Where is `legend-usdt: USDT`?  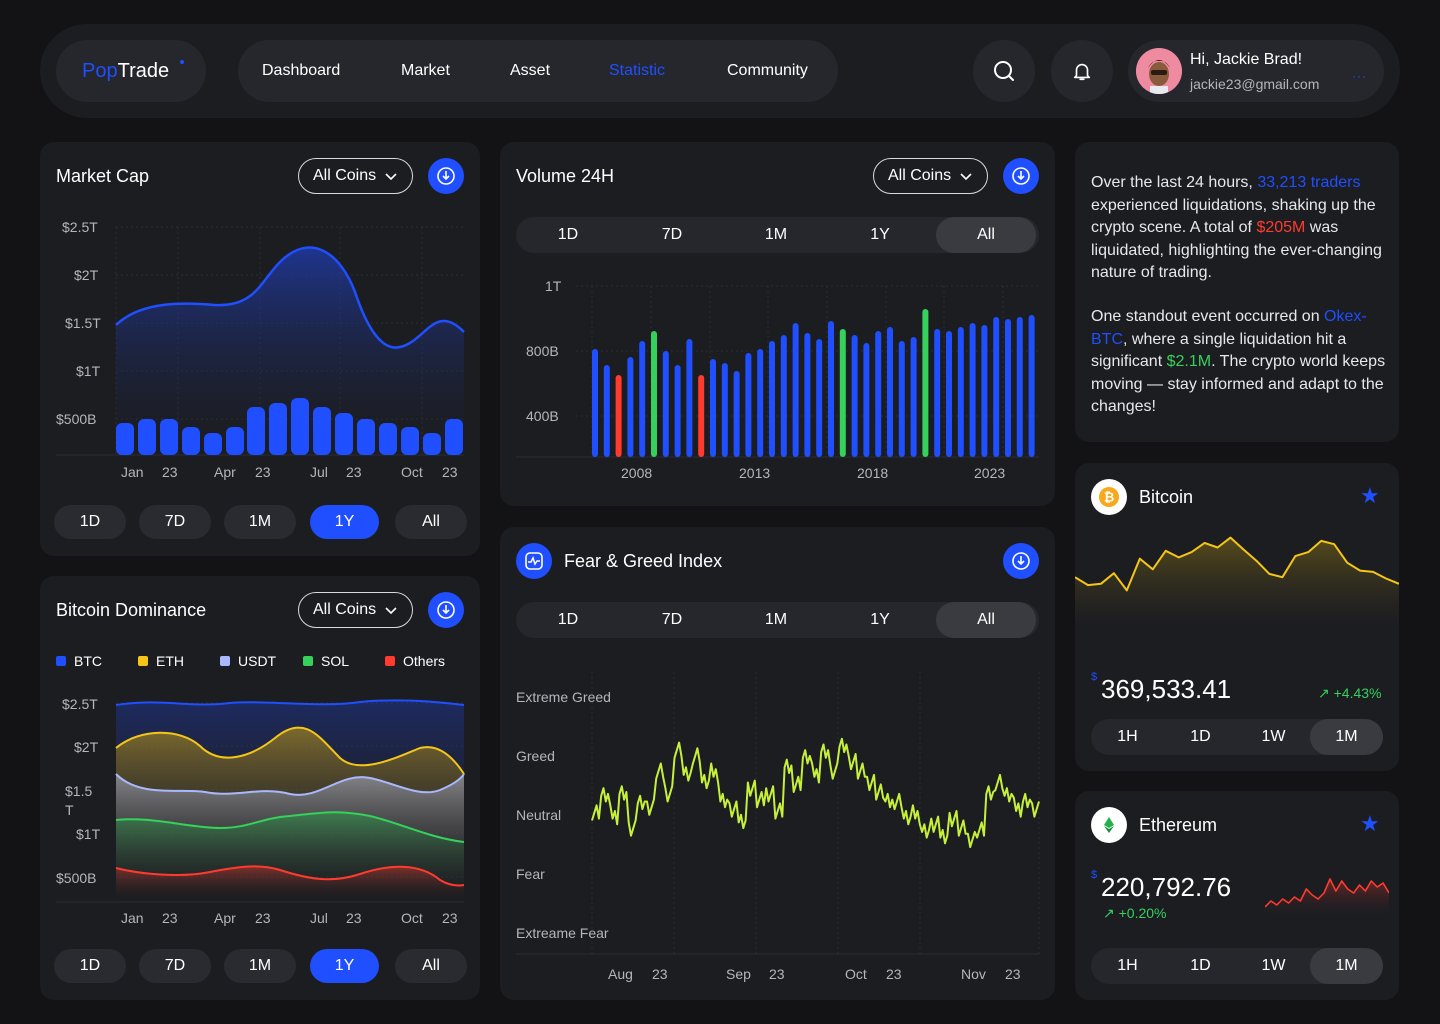
legend-usdt: USDT is located at coordinates (248, 661).